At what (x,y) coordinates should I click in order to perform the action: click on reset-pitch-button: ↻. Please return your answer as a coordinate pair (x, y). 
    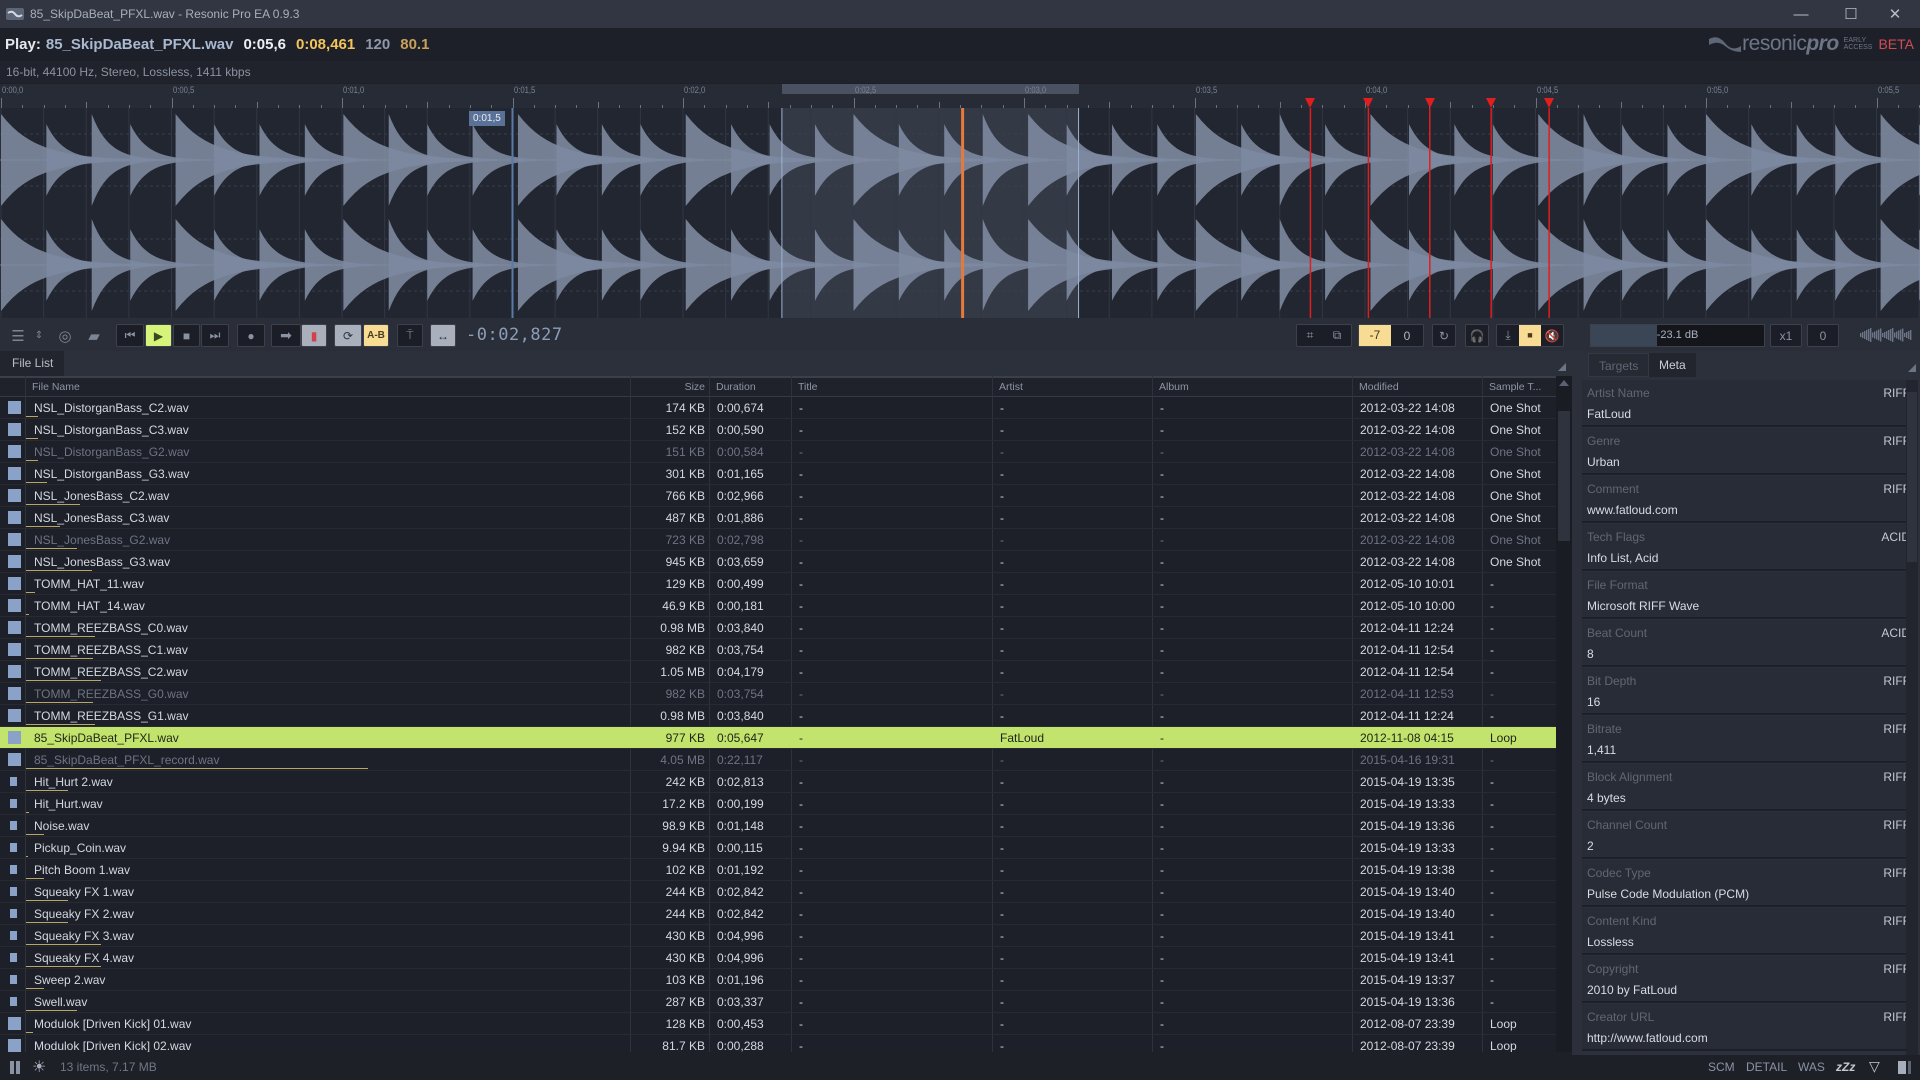
    Looking at the image, I should click on (1444, 335).